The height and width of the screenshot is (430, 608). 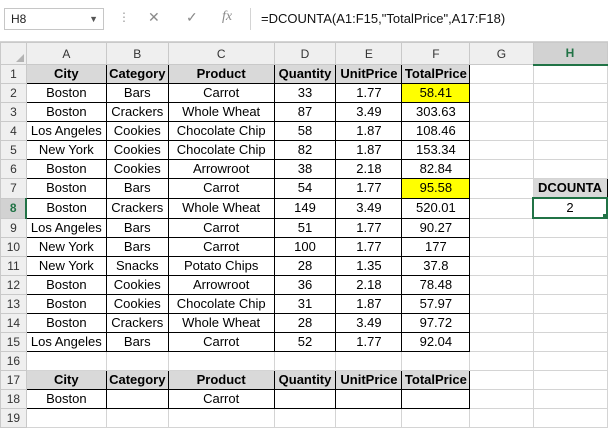 I want to click on cell-b9: Bars, so click(x=137, y=227).